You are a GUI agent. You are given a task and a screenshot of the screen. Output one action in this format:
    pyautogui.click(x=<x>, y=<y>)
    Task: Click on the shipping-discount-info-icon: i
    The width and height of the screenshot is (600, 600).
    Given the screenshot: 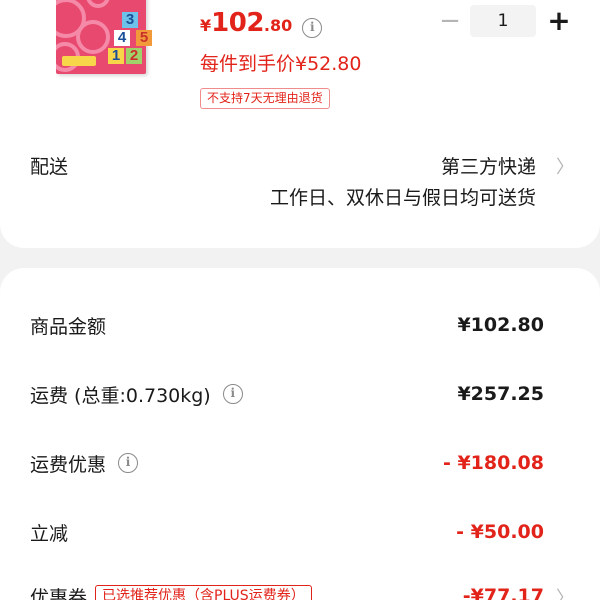 What is the action you would take?
    pyautogui.click(x=128, y=463)
    